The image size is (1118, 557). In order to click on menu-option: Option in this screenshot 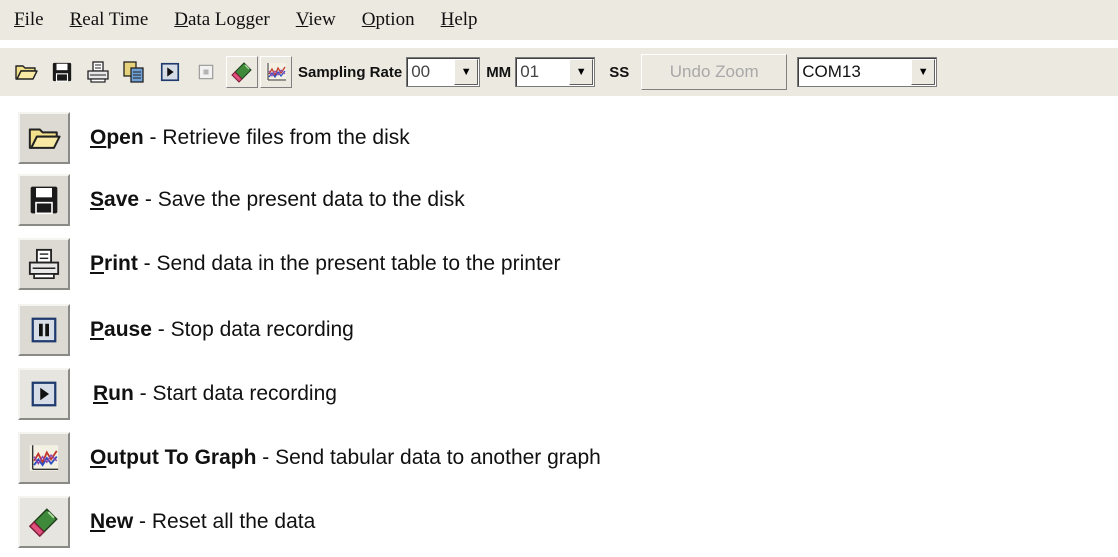, I will do `click(388, 20)`.